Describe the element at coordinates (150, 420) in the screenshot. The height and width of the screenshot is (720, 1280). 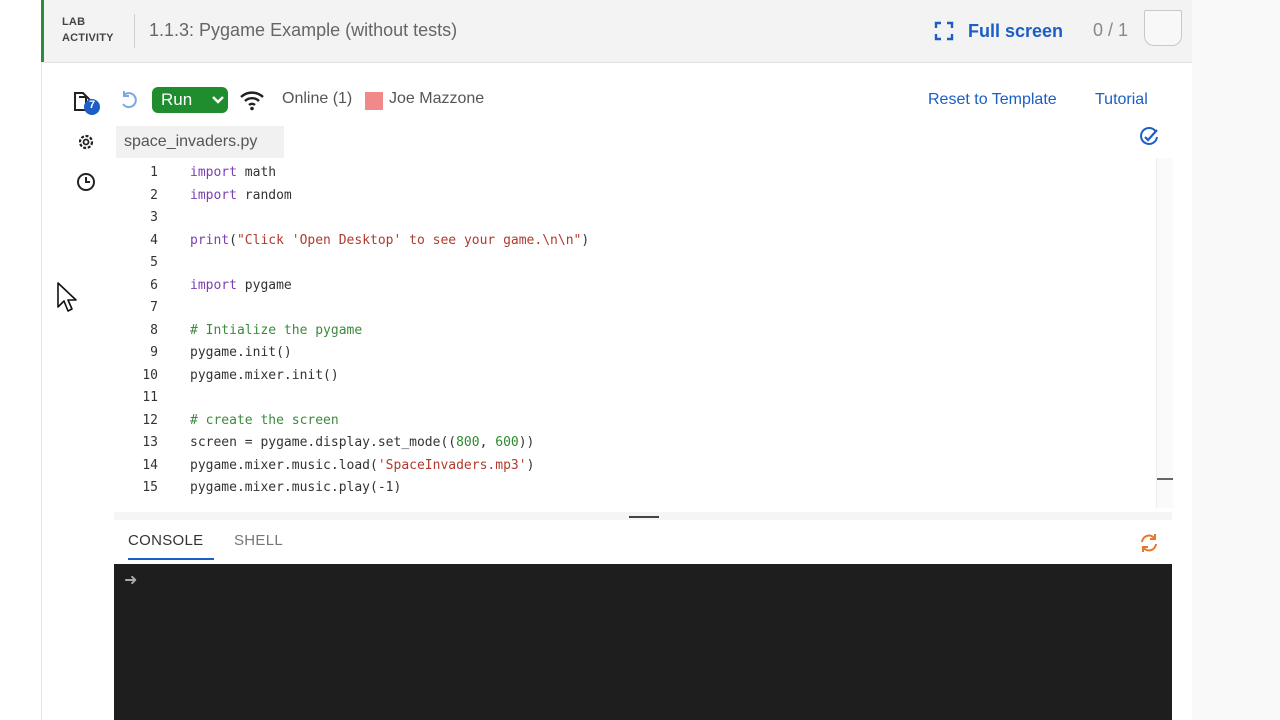
I see `line-number: 12` at that location.